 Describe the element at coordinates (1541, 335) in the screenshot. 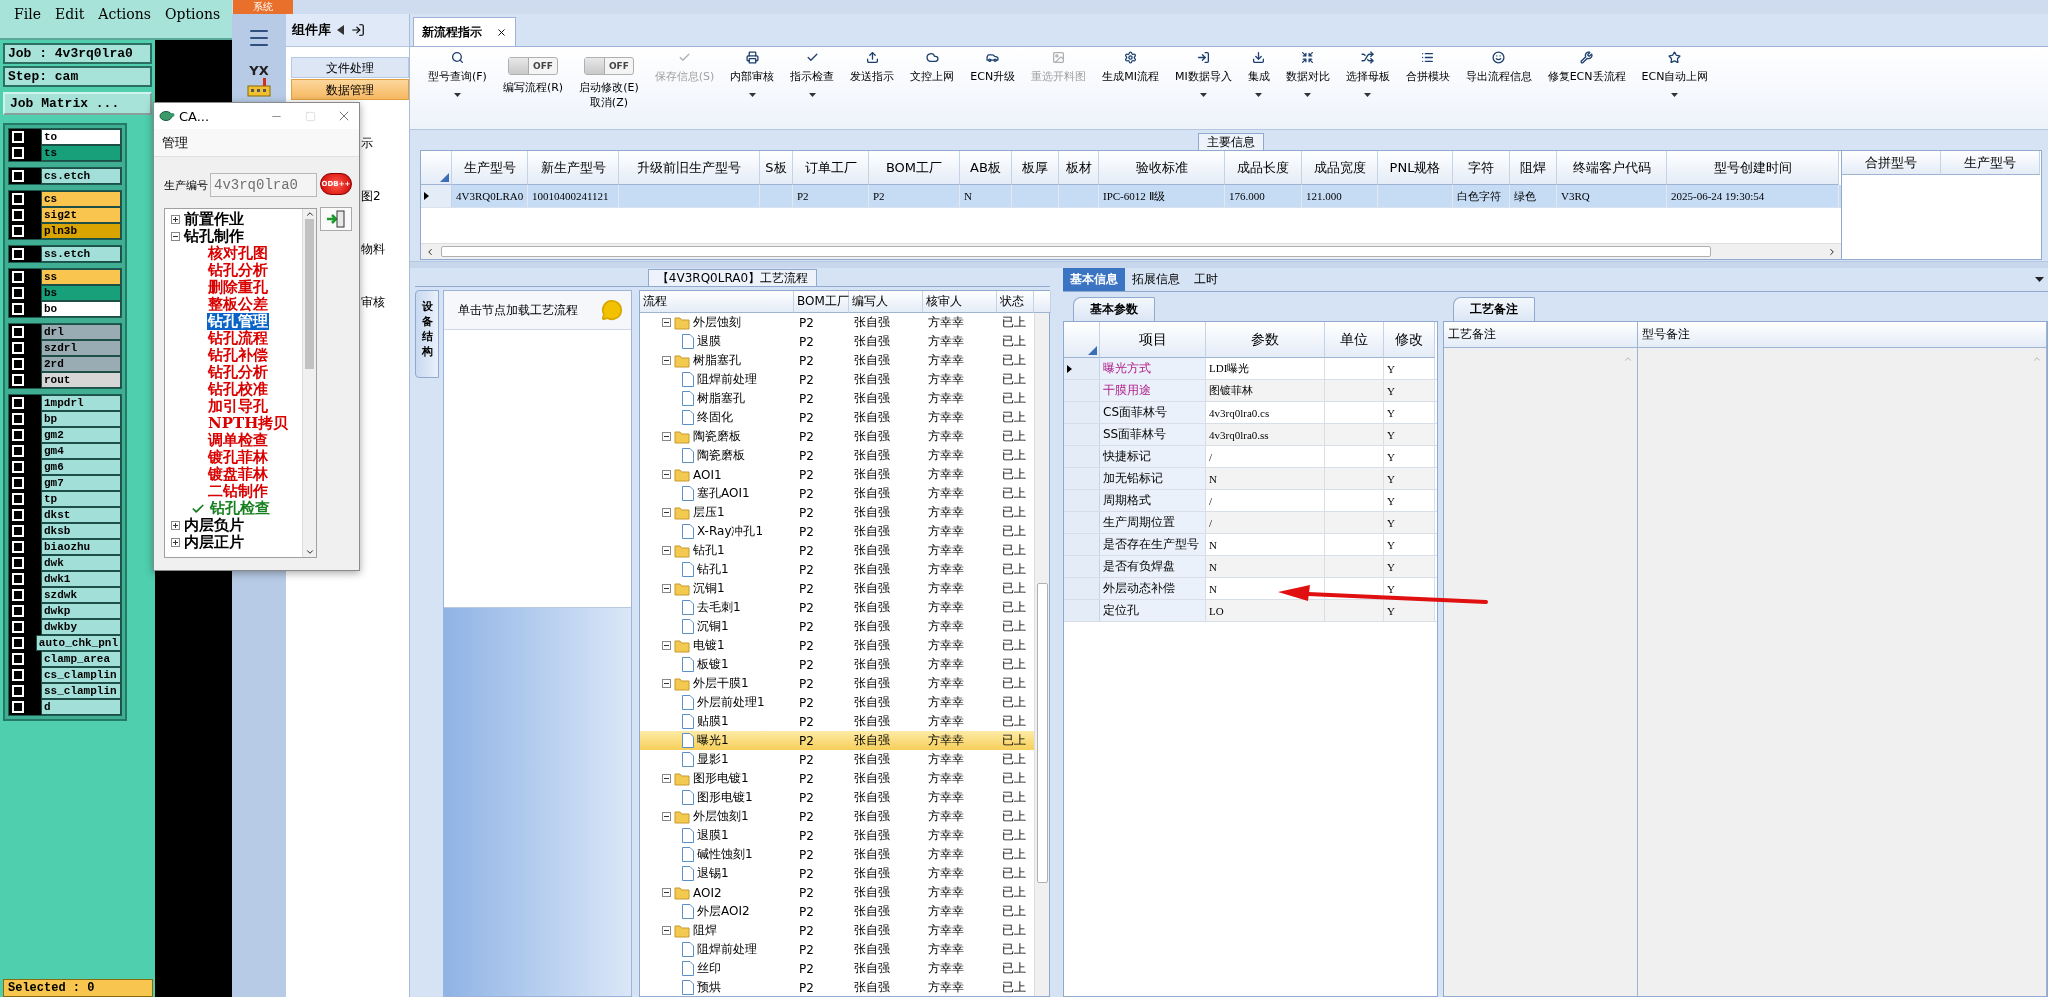

I see `column-header: 工艺备注` at that location.